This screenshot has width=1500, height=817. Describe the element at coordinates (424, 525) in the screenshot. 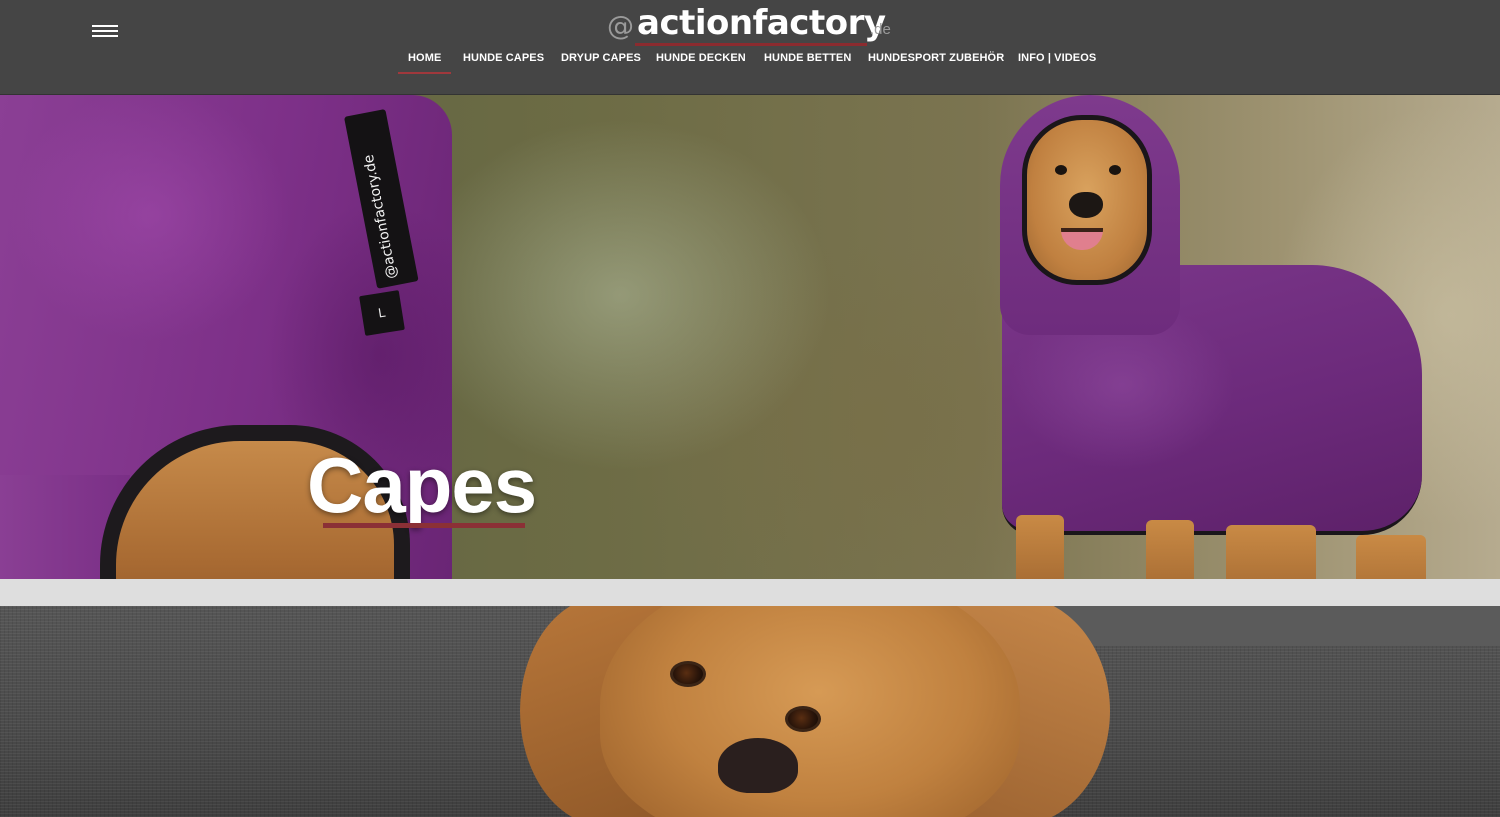

I see `hero-title-underline` at that location.